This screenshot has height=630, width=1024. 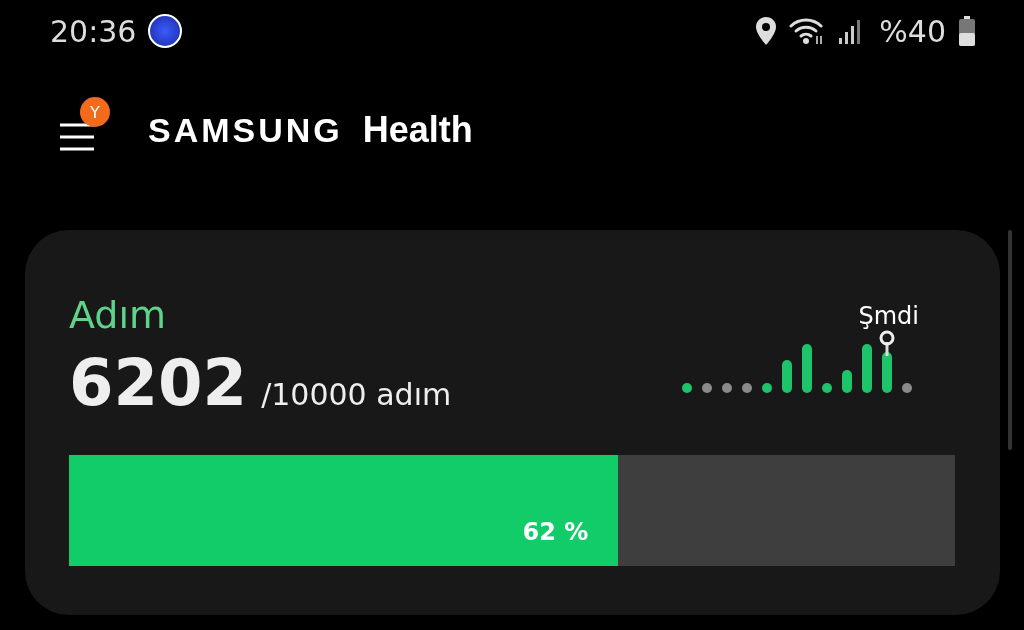 What do you see at coordinates (888, 316) in the screenshot?
I see `now-label: Şmdi` at bounding box center [888, 316].